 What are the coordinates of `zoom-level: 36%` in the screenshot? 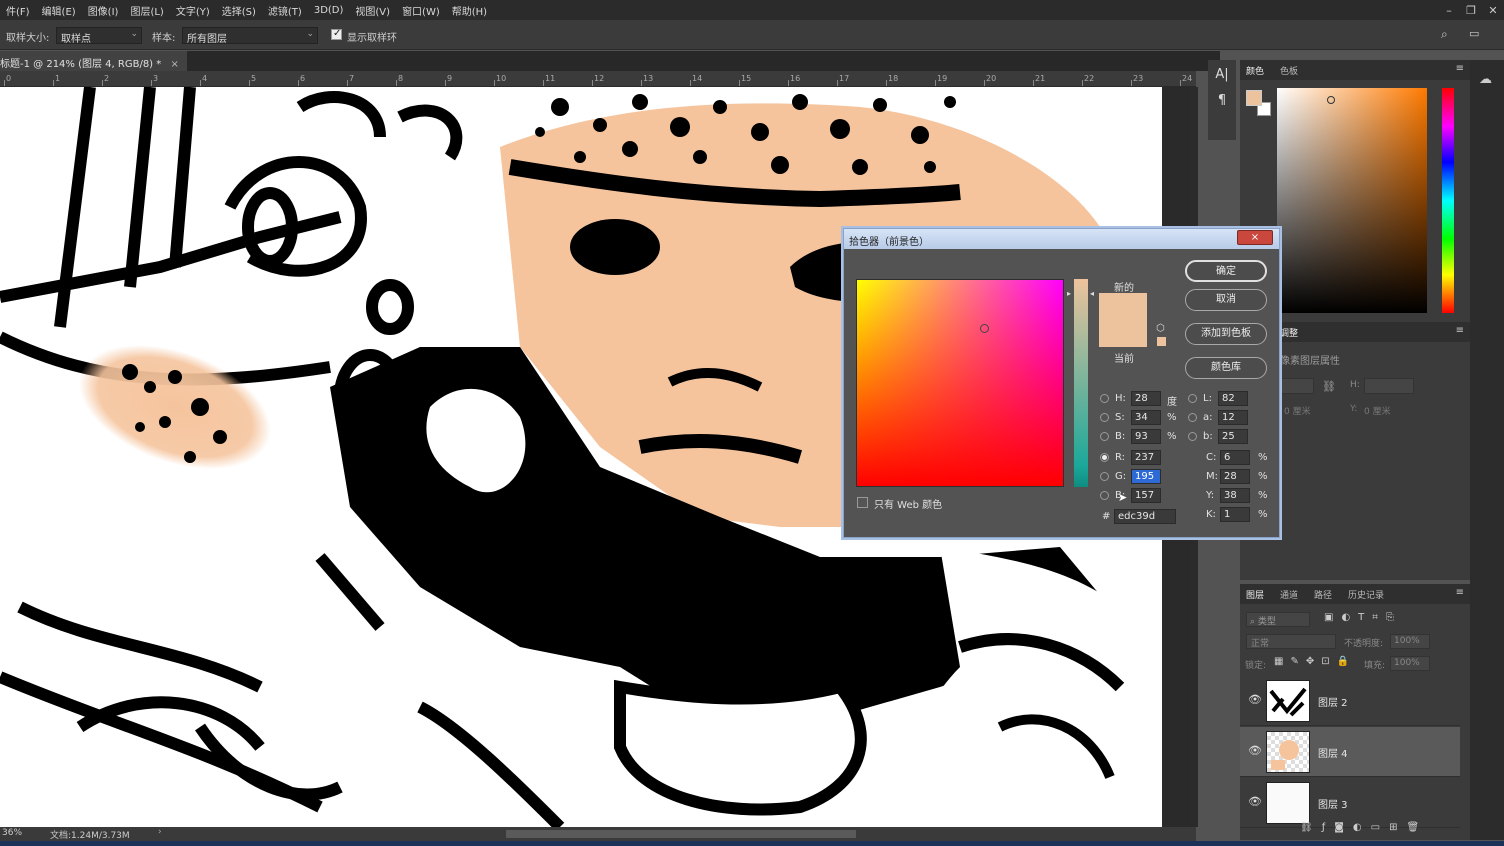 It's located at (12, 833).